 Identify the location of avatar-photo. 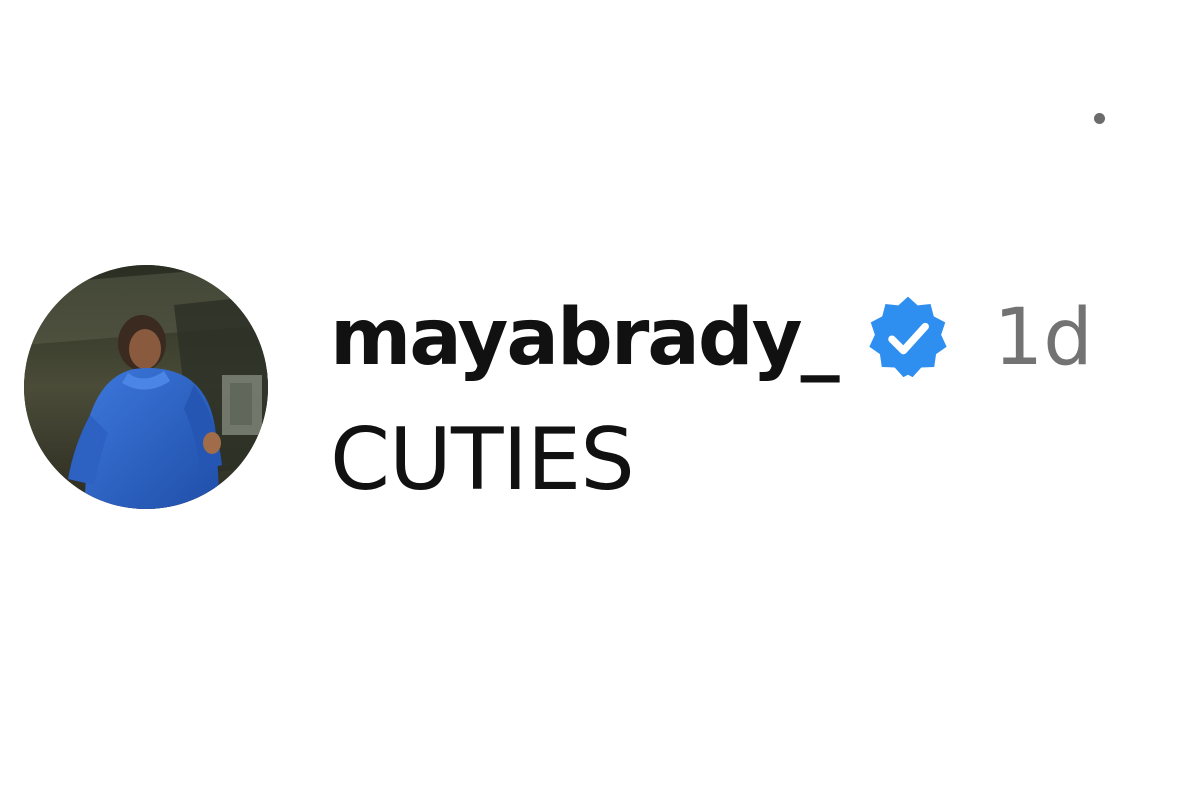
(146, 387).